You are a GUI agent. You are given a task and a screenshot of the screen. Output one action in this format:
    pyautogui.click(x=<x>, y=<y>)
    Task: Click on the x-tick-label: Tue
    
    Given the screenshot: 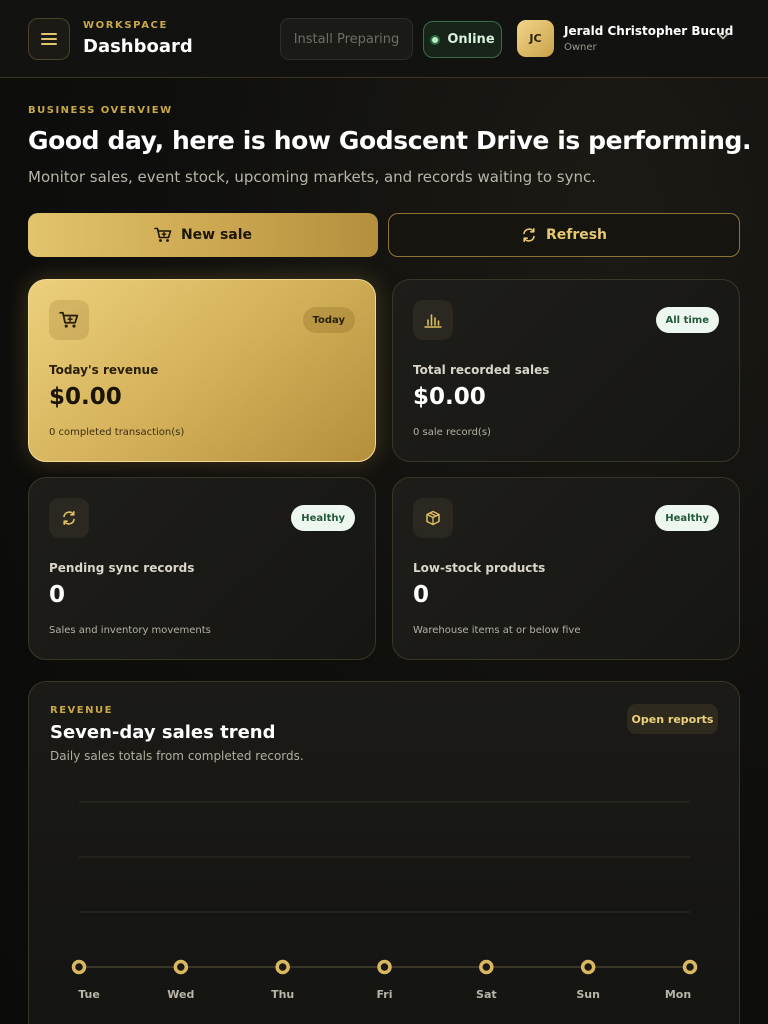 What is the action you would take?
    pyautogui.click(x=89, y=994)
    